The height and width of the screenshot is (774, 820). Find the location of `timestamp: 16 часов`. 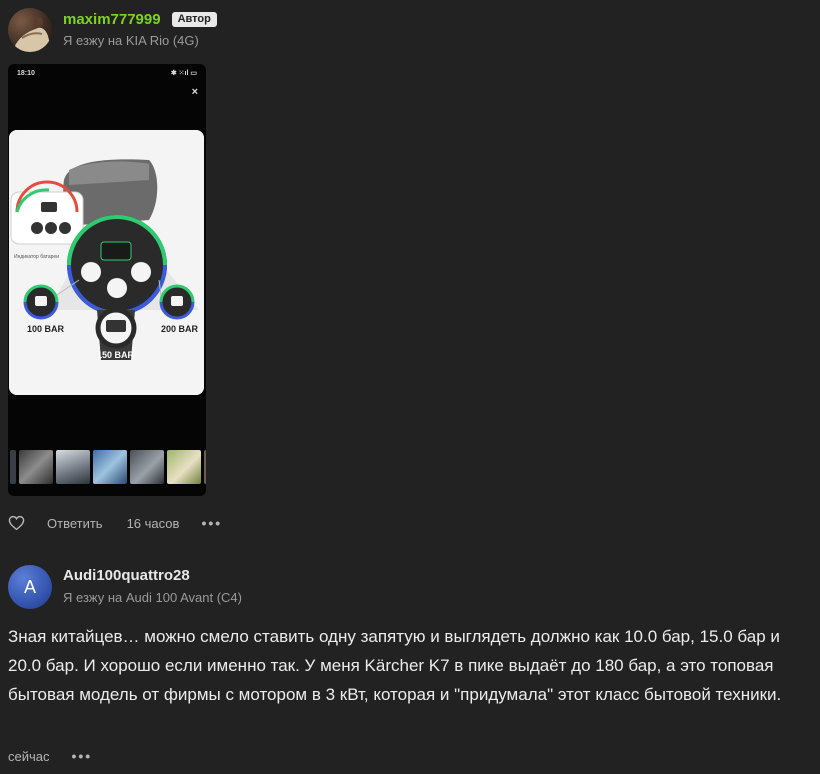

timestamp: 16 часов is located at coordinates (153, 523).